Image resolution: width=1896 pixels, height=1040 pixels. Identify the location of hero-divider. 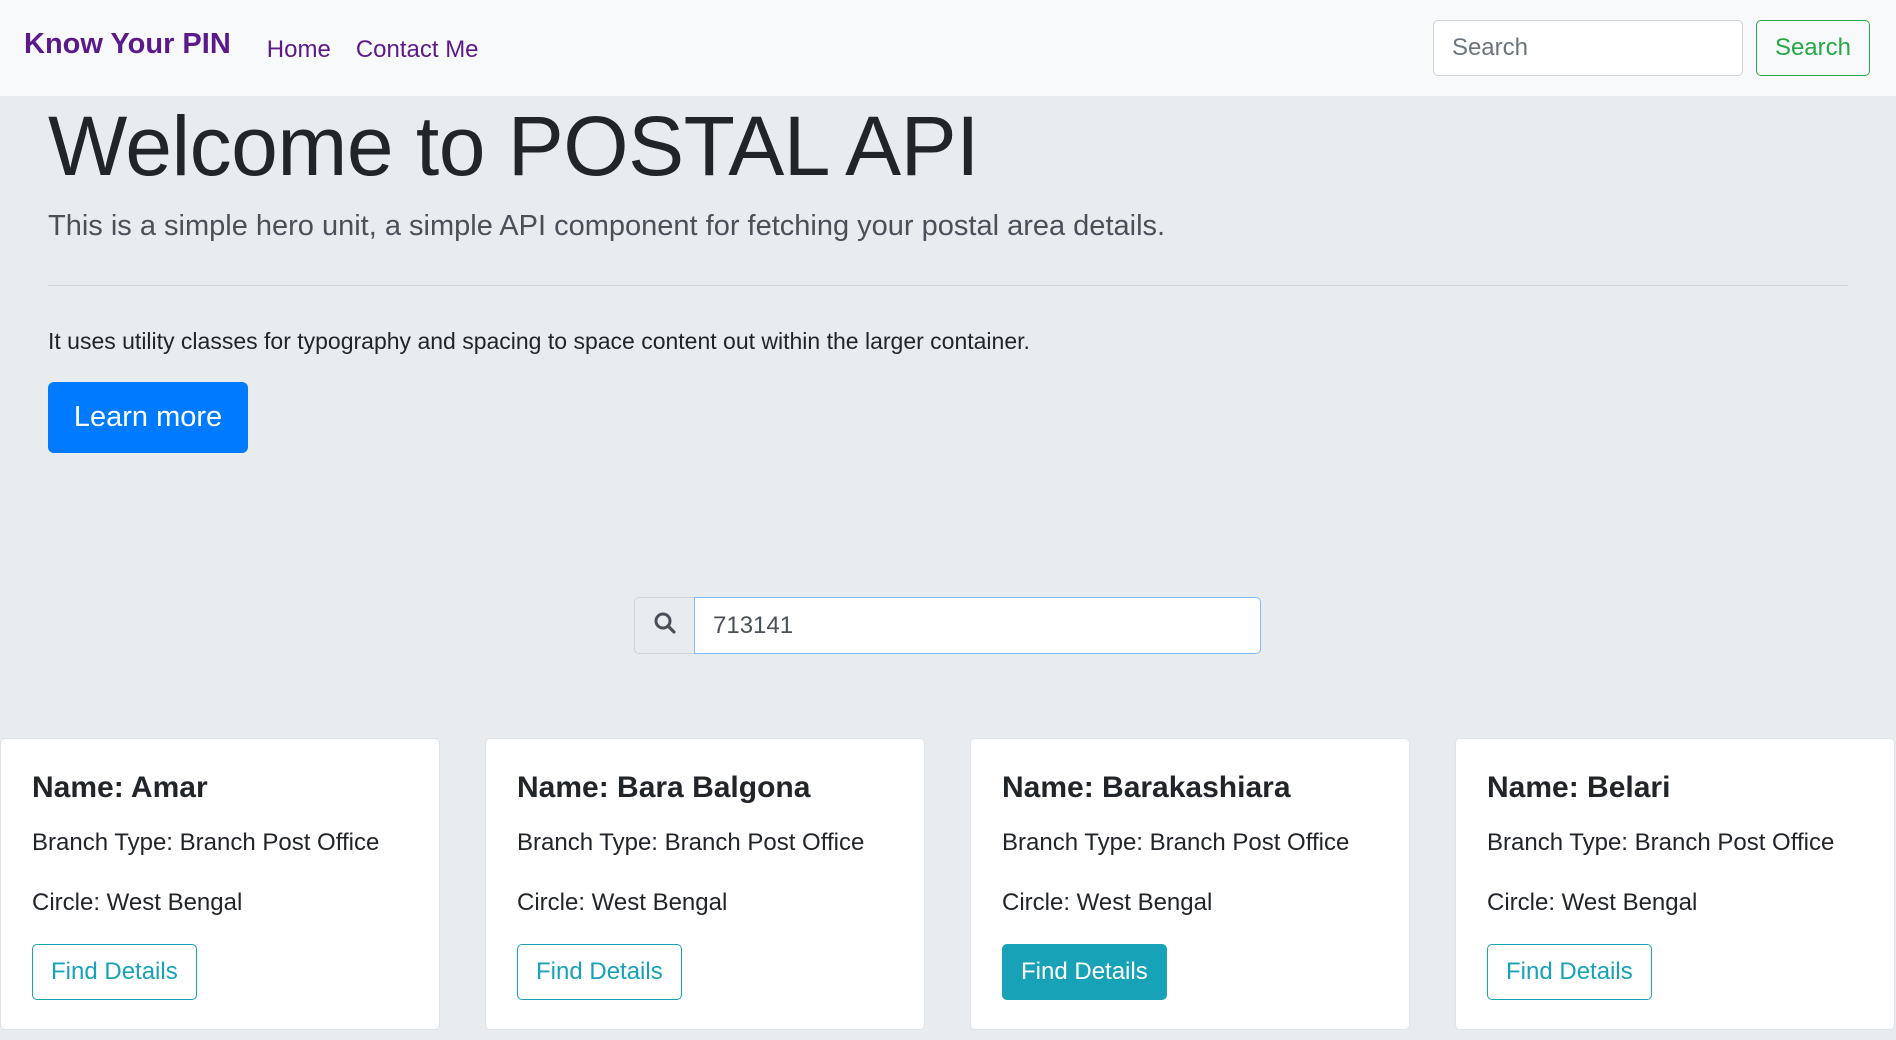
(948, 285).